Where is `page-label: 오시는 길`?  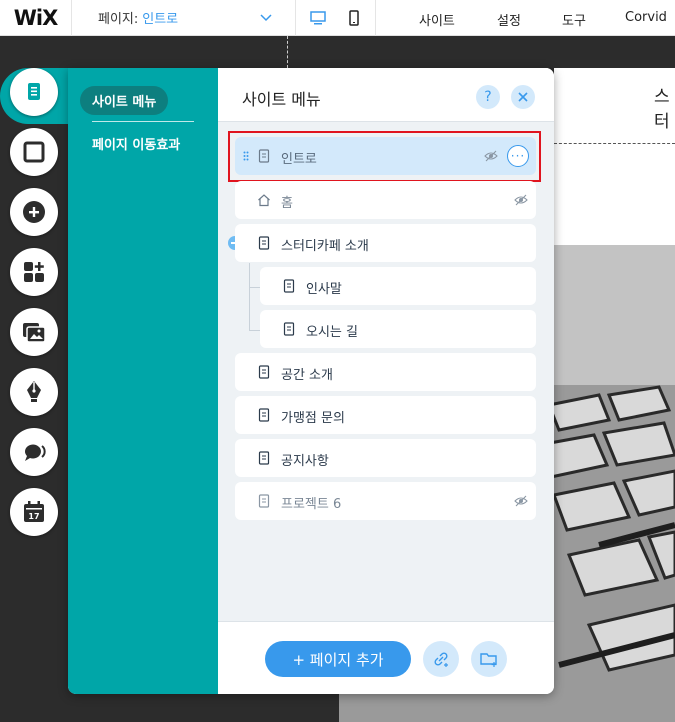 page-label: 오시는 길 is located at coordinates (332, 332).